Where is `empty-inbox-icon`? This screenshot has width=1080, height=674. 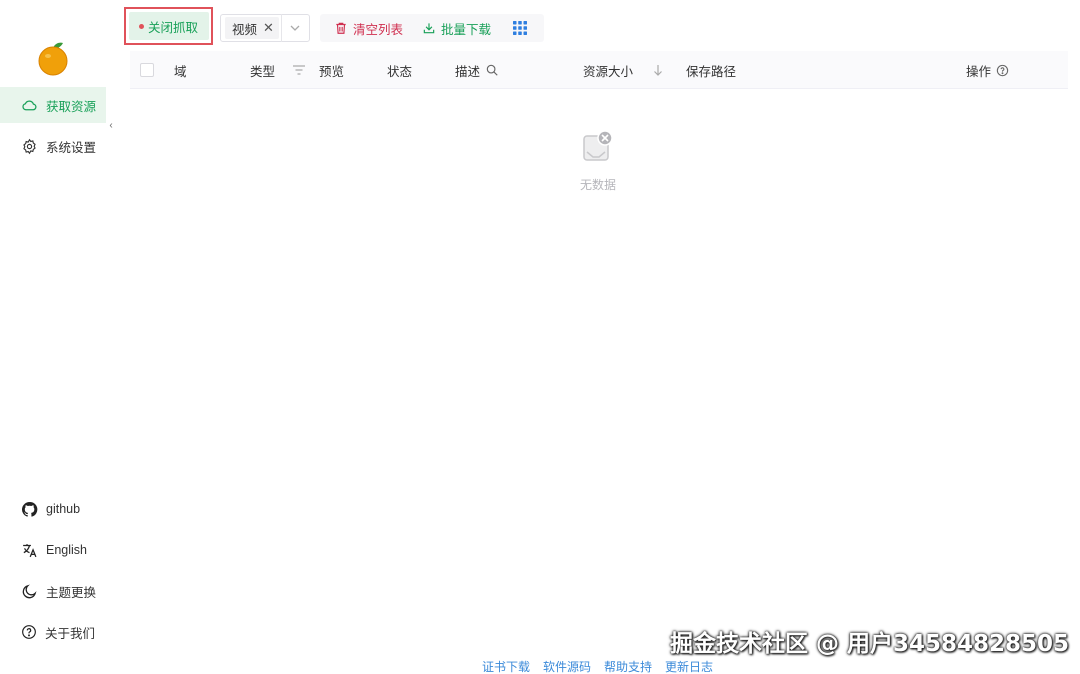 empty-inbox-icon is located at coordinates (598, 145).